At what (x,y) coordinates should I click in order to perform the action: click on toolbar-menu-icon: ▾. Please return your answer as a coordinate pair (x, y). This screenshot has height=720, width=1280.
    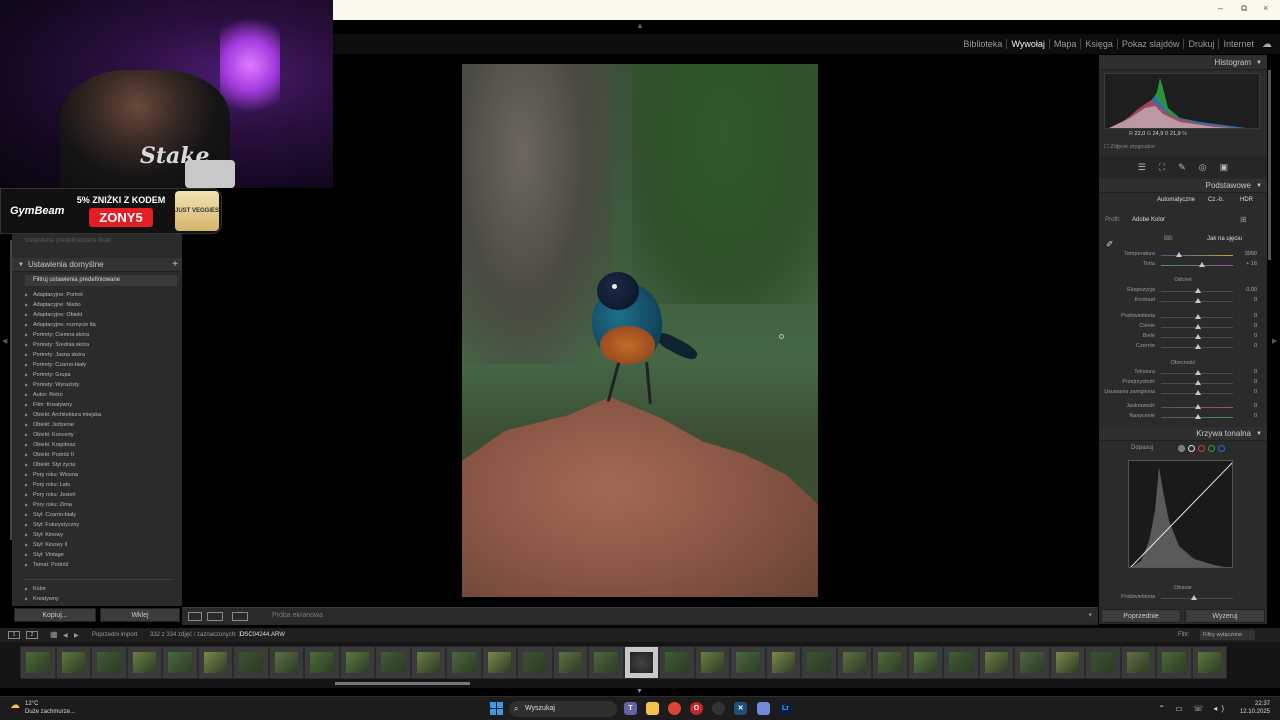
    Looking at the image, I should click on (1090, 615).